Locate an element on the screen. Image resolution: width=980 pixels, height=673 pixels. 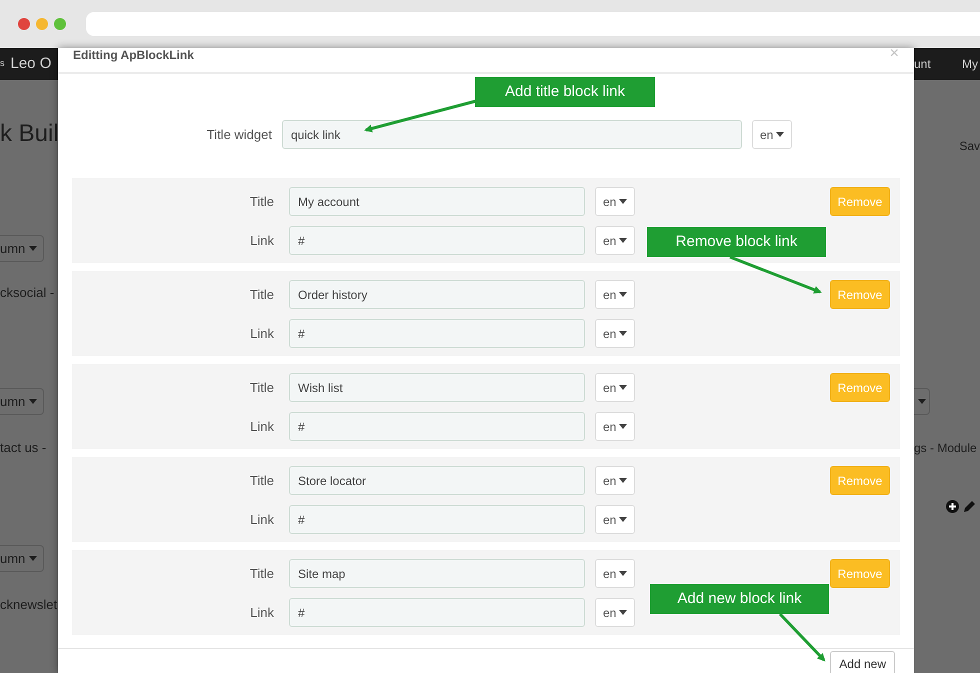
annotation-callout: Add new block link is located at coordinates (739, 599).